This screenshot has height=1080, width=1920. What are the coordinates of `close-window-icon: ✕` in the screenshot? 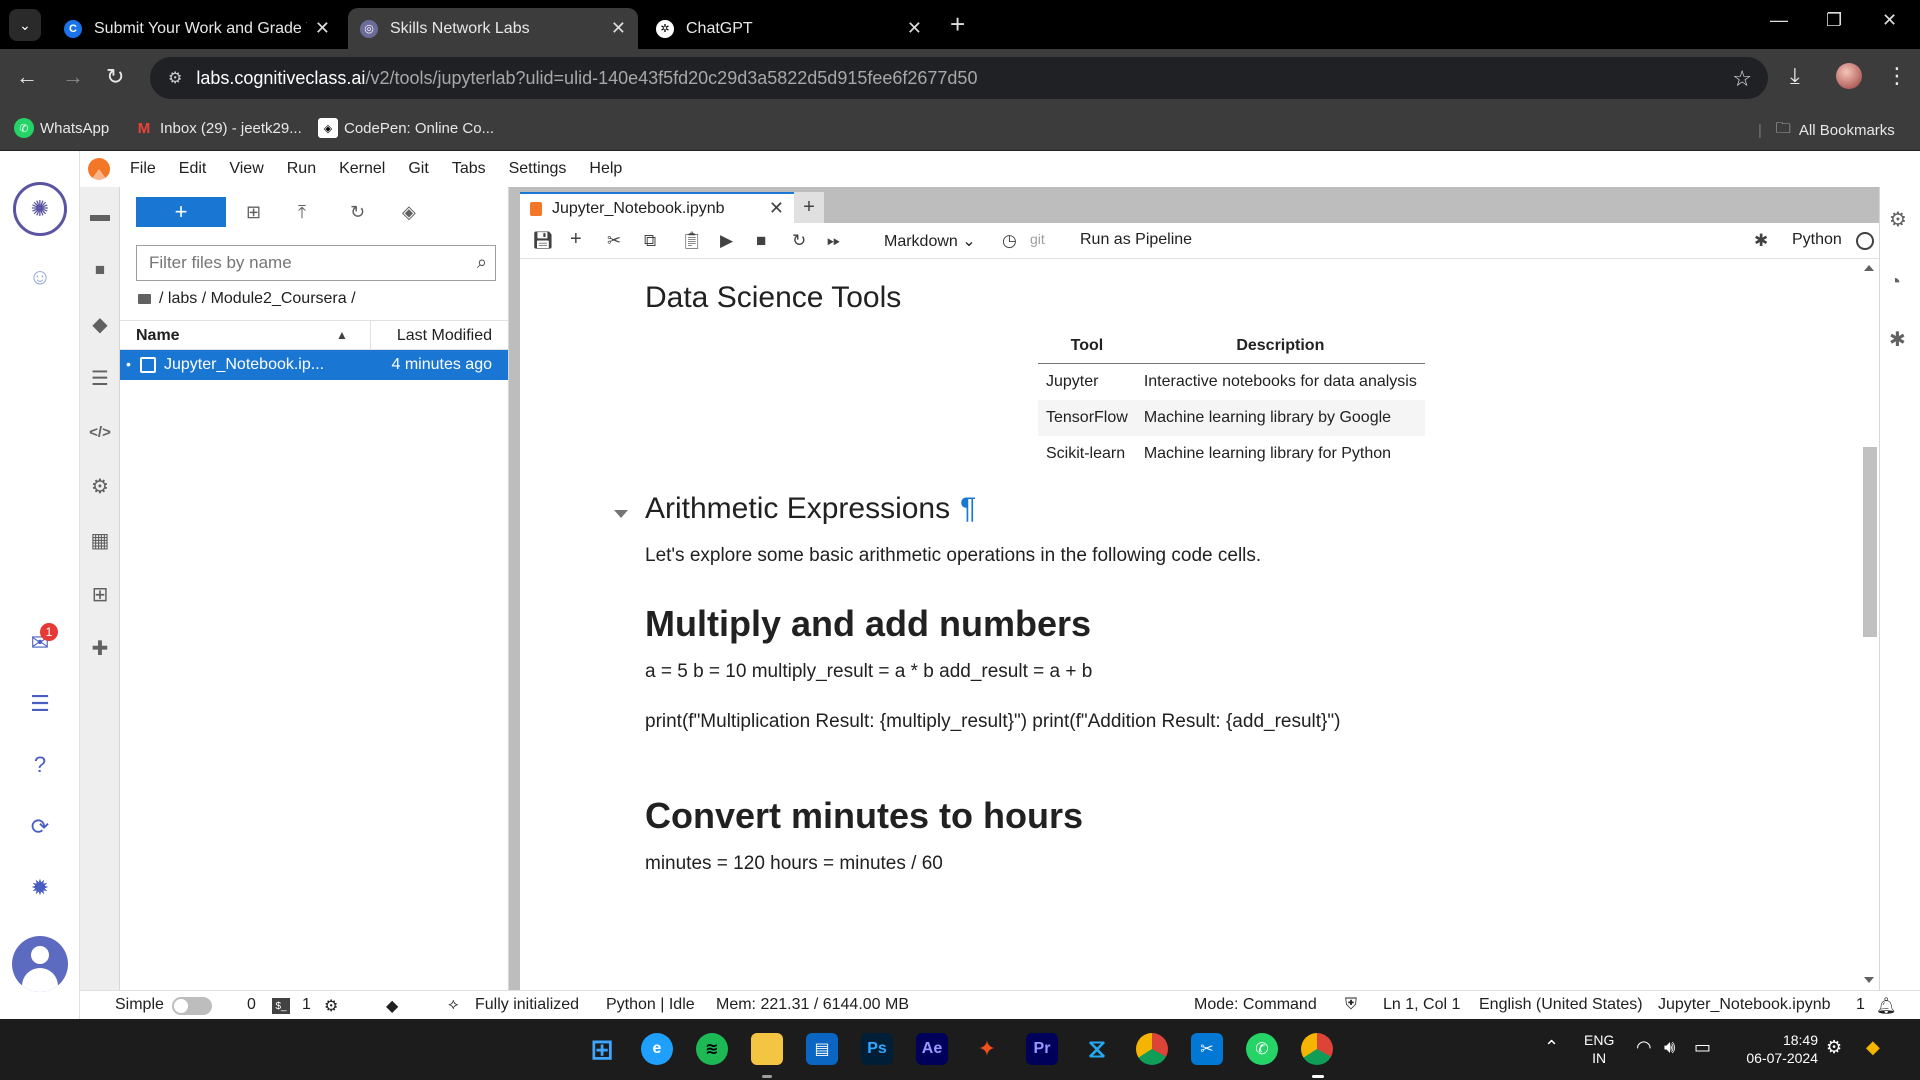 It's located at (1889, 20).